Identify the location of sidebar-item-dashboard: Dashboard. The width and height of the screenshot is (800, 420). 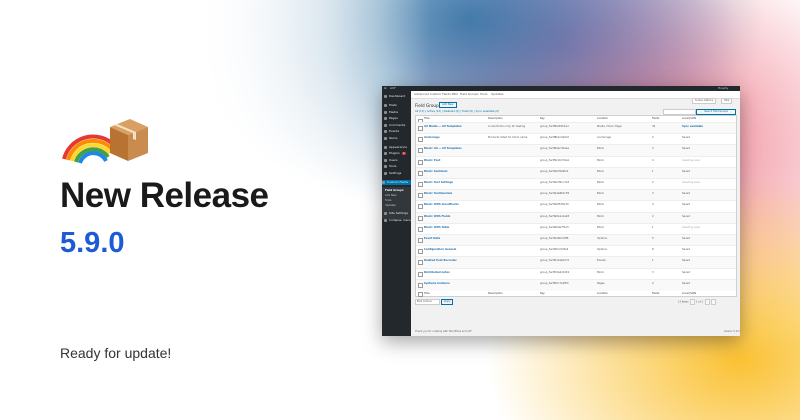
(397, 96).